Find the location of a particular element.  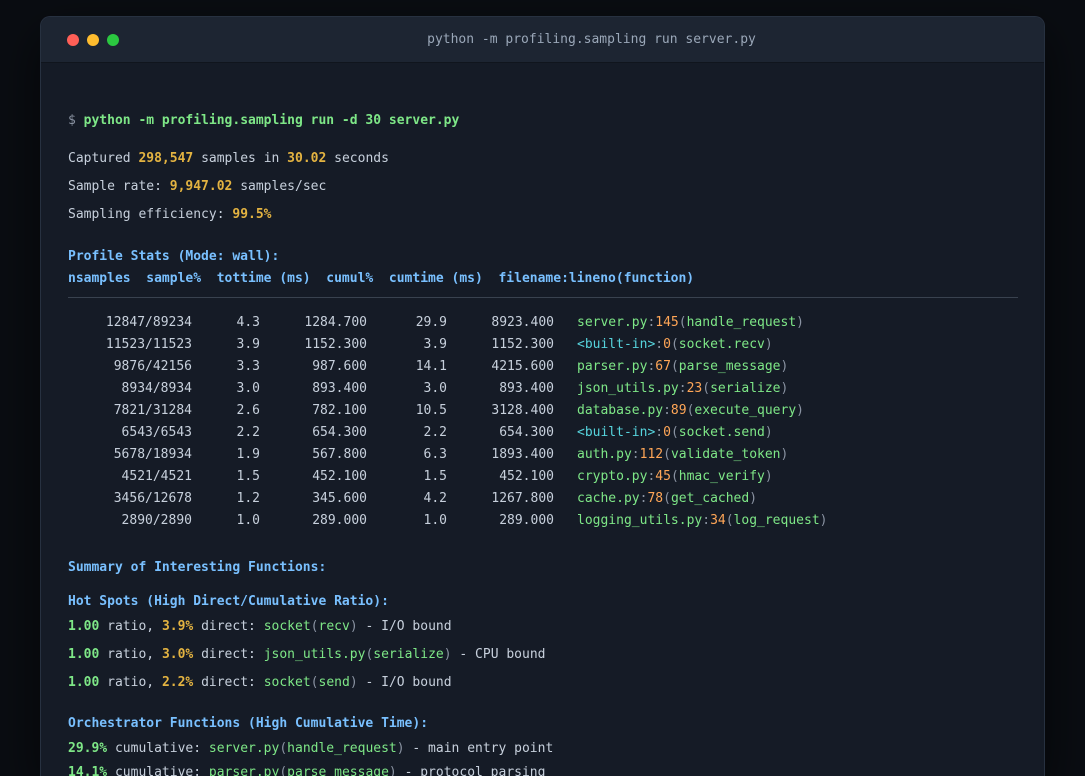

line-number: 23 is located at coordinates (694, 388).